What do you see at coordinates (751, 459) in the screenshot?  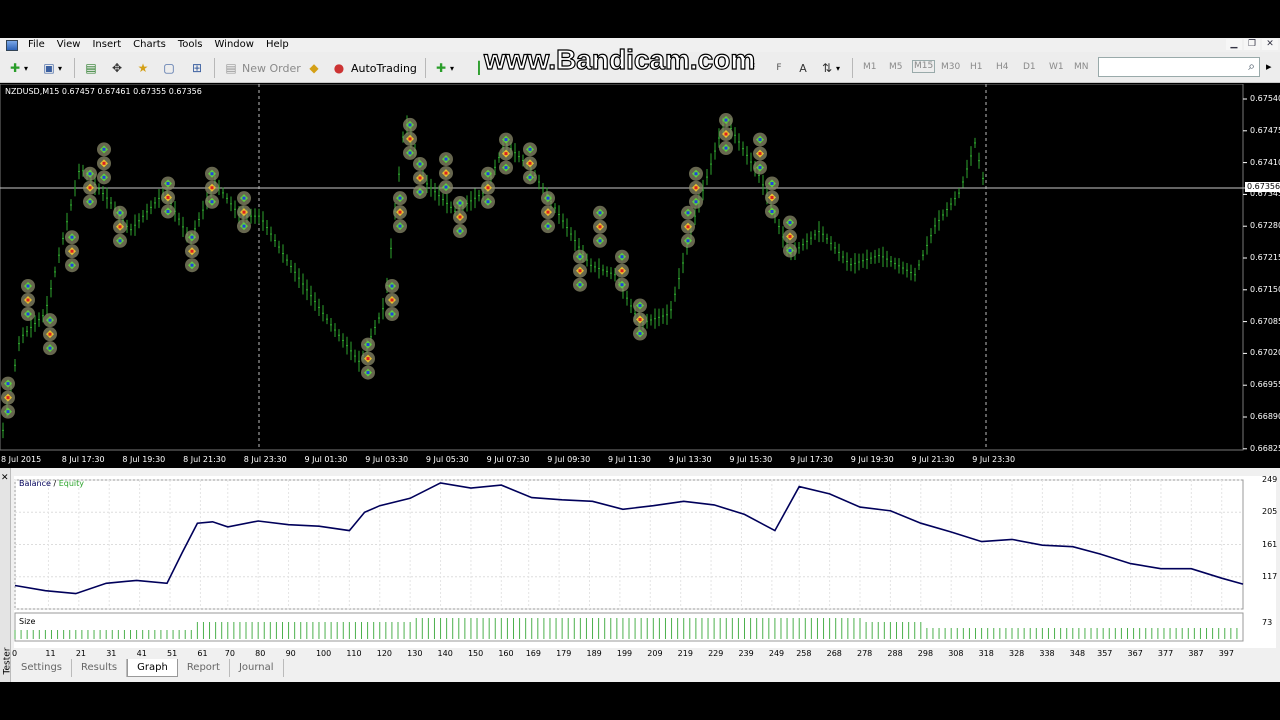 I see `time-axis-label: 9 Jul 15:30` at bounding box center [751, 459].